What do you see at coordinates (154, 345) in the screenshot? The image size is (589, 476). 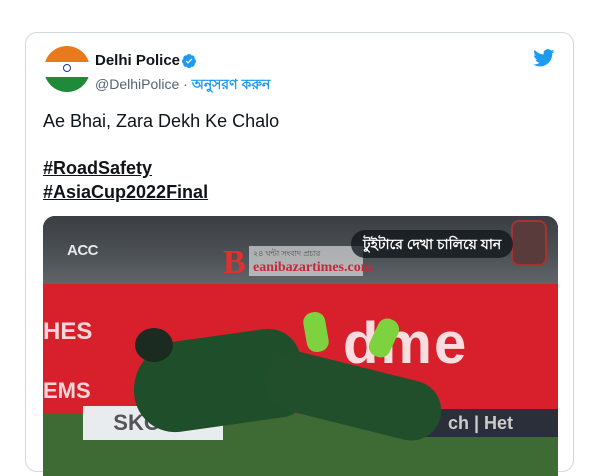 I see `fielder-helmet` at bounding box center [154, 345].